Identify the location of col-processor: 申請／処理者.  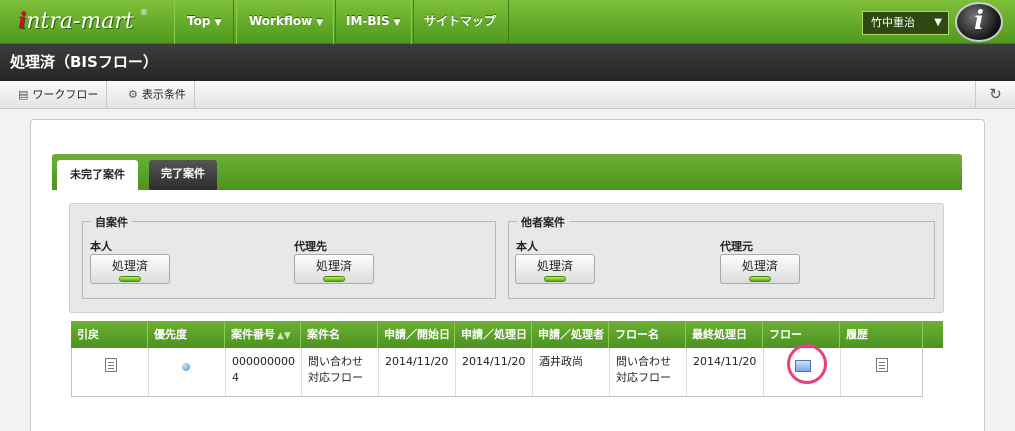
(570, 334).